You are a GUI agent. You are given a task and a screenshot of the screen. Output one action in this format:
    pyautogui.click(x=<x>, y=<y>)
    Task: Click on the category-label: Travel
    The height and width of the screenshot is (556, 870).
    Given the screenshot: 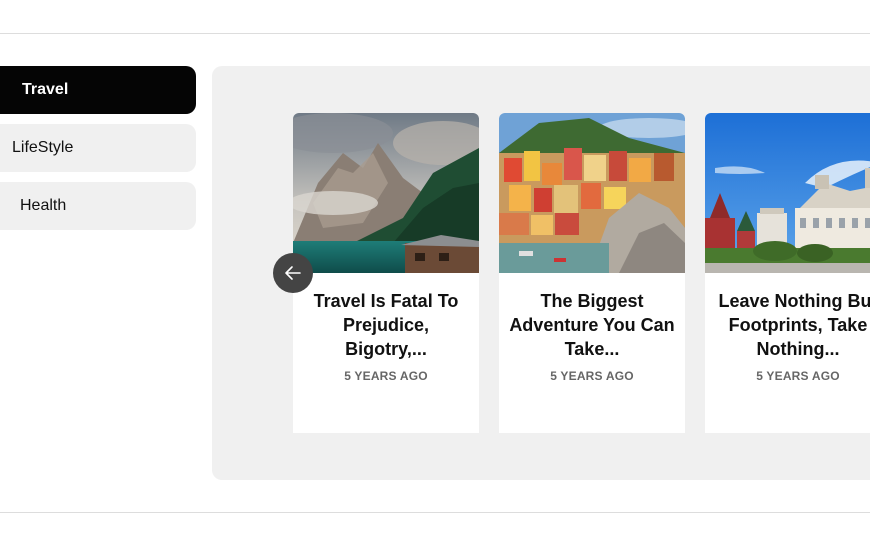 What is the action you would take?
    pyautogui.click(x=45, y=89)
    